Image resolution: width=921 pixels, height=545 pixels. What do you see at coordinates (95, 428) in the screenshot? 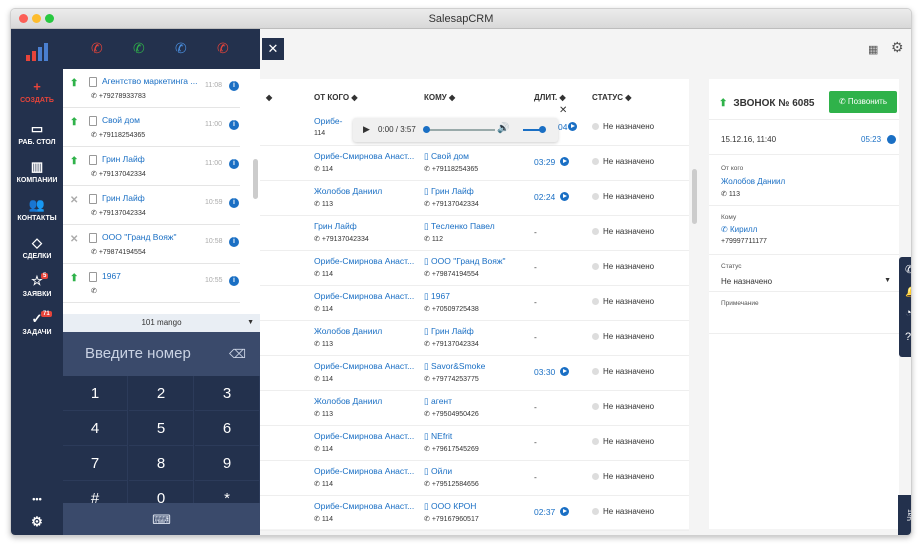
I see `keypad-key: 4` at bounding box center [95, 428].